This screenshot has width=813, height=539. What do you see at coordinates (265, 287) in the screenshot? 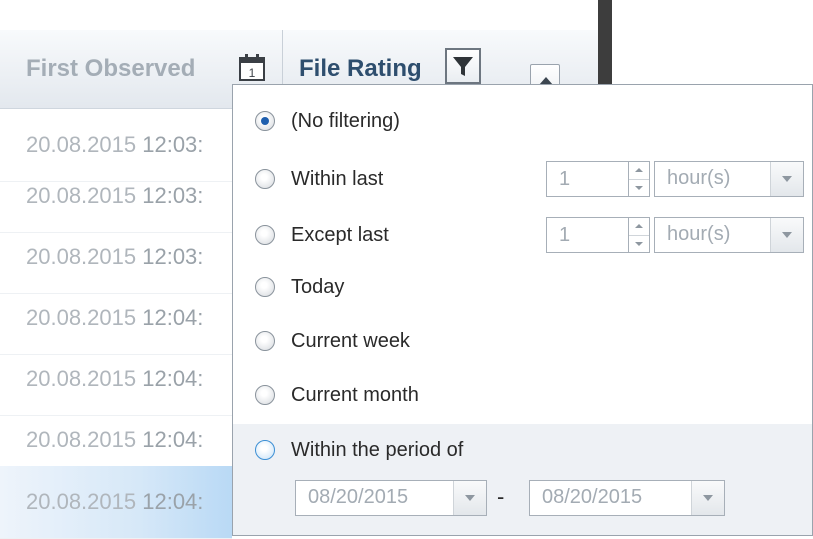
I see `radio-today` at bounding box center [265, 287].